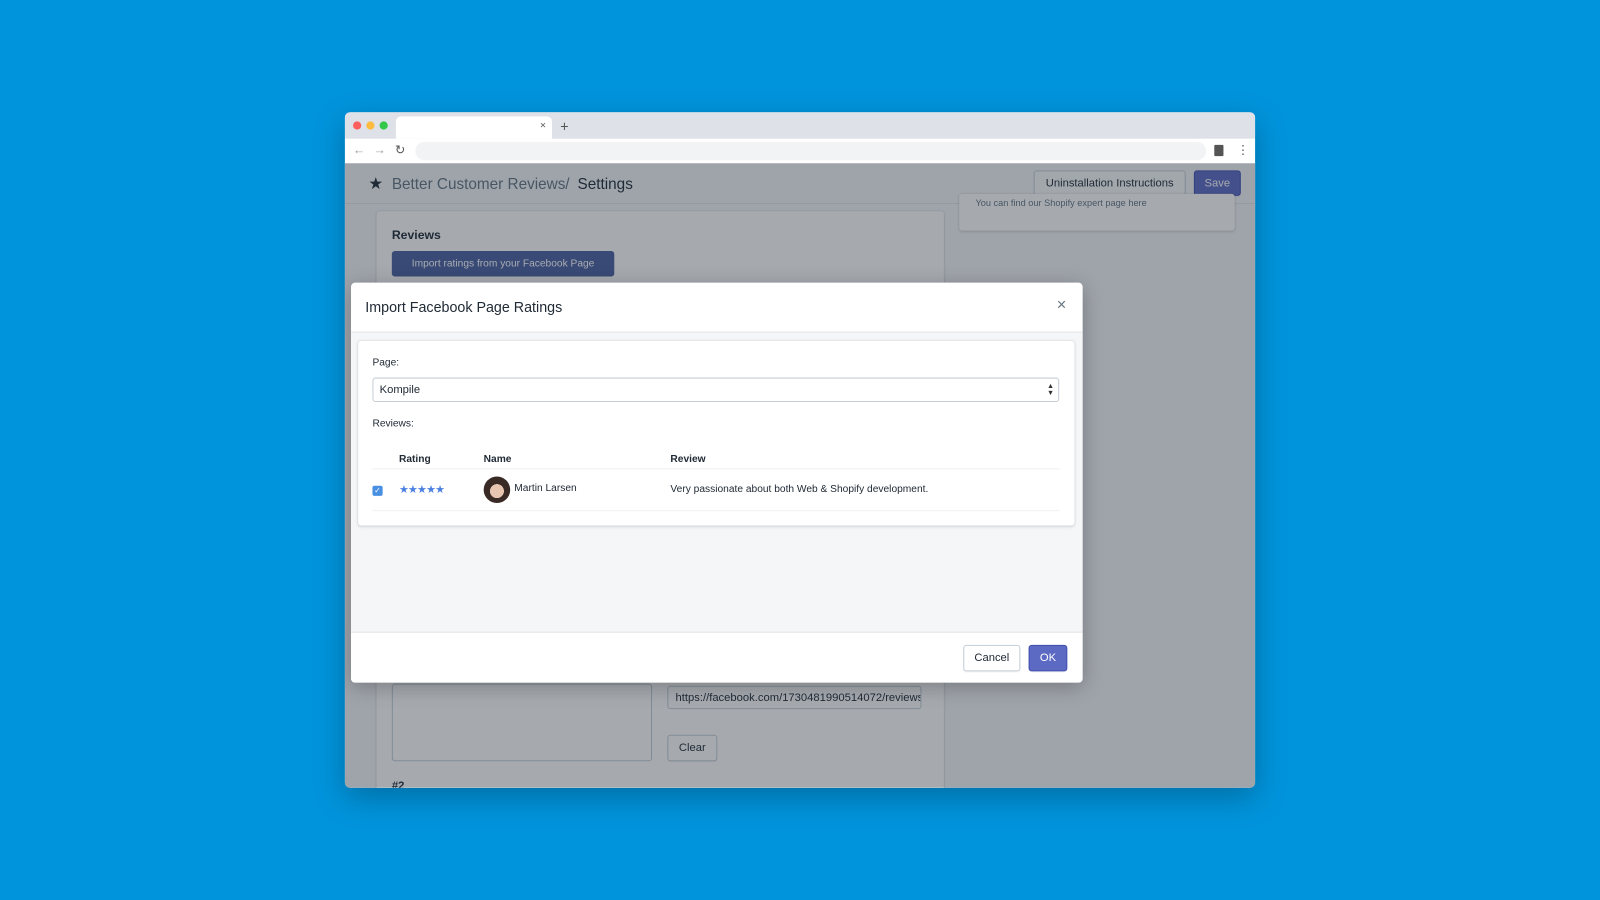 This screenshot has width=1600, height=900. What do you see at coordinates (400, 389) in the screenshot?
I see `page-select-value: Kompile` at bounding box center [400, 389].